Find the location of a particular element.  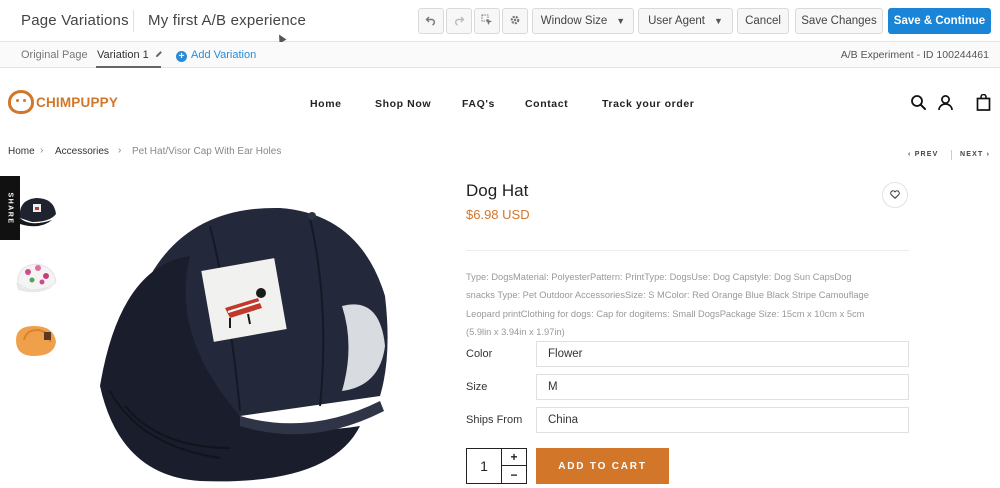

user-agent-dropdown: User Agent ▼ is located at coordinates (685, 21).